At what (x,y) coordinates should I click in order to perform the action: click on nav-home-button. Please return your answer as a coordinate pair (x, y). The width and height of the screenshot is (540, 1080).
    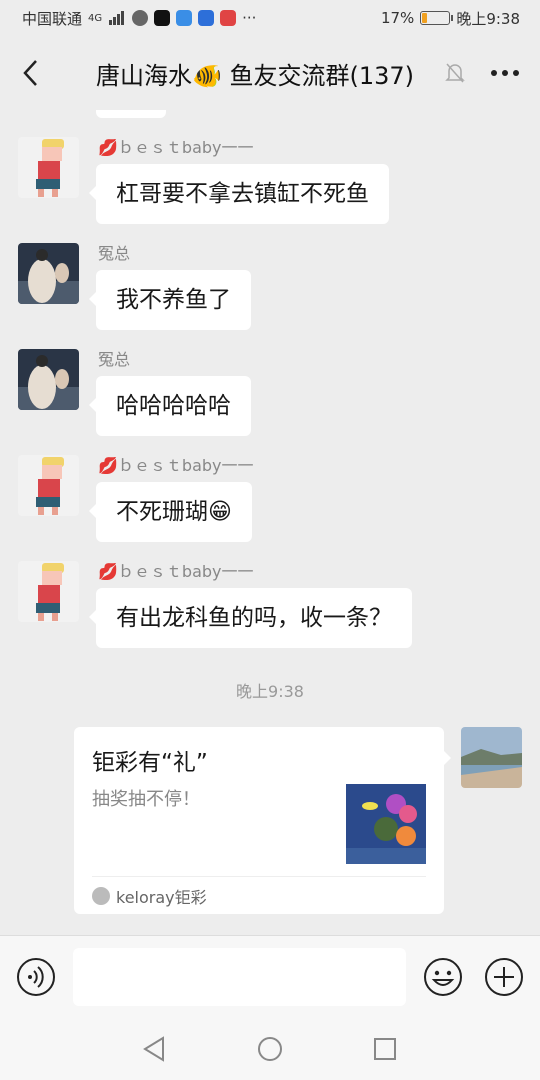
    Looking at the image, I should click on (270, 1051).